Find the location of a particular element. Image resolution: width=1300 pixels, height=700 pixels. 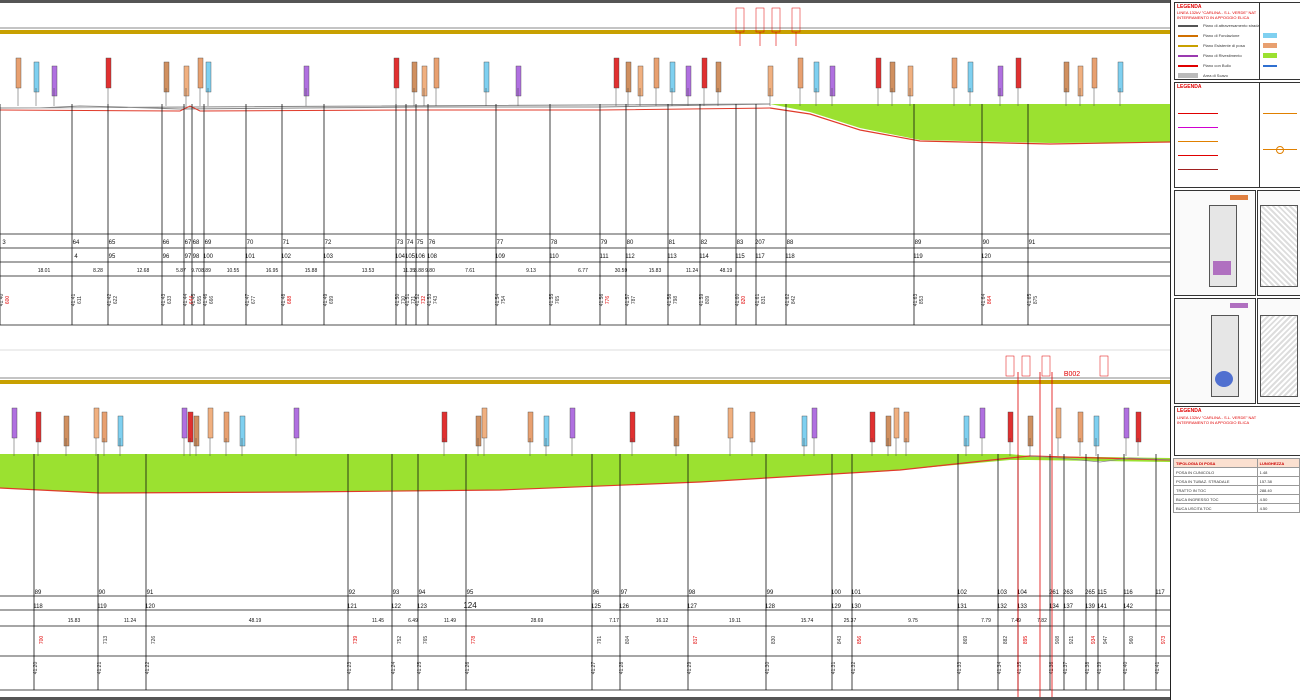

top-chainage-label: 611 is located at coordinates (80, 300).